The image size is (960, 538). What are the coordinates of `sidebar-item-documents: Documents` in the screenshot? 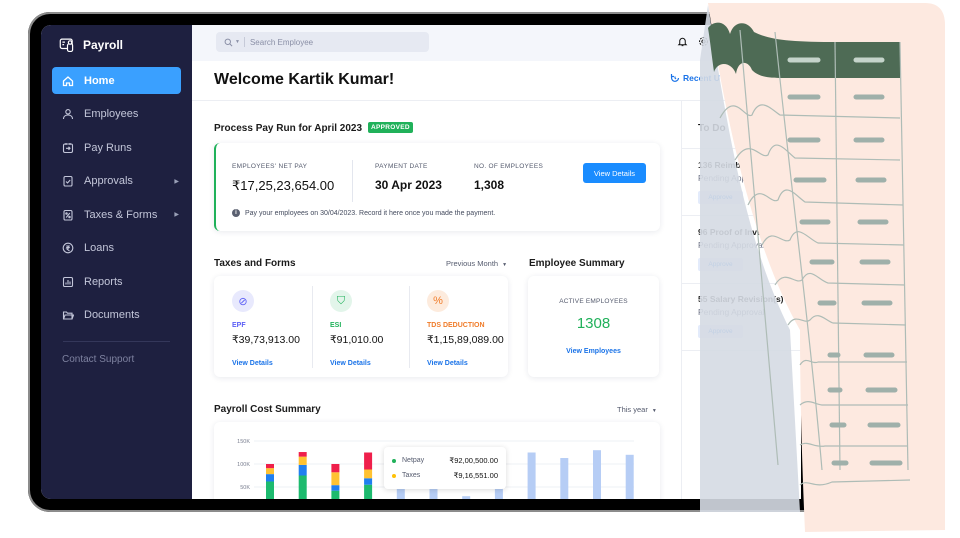 It's located at (116, 315).